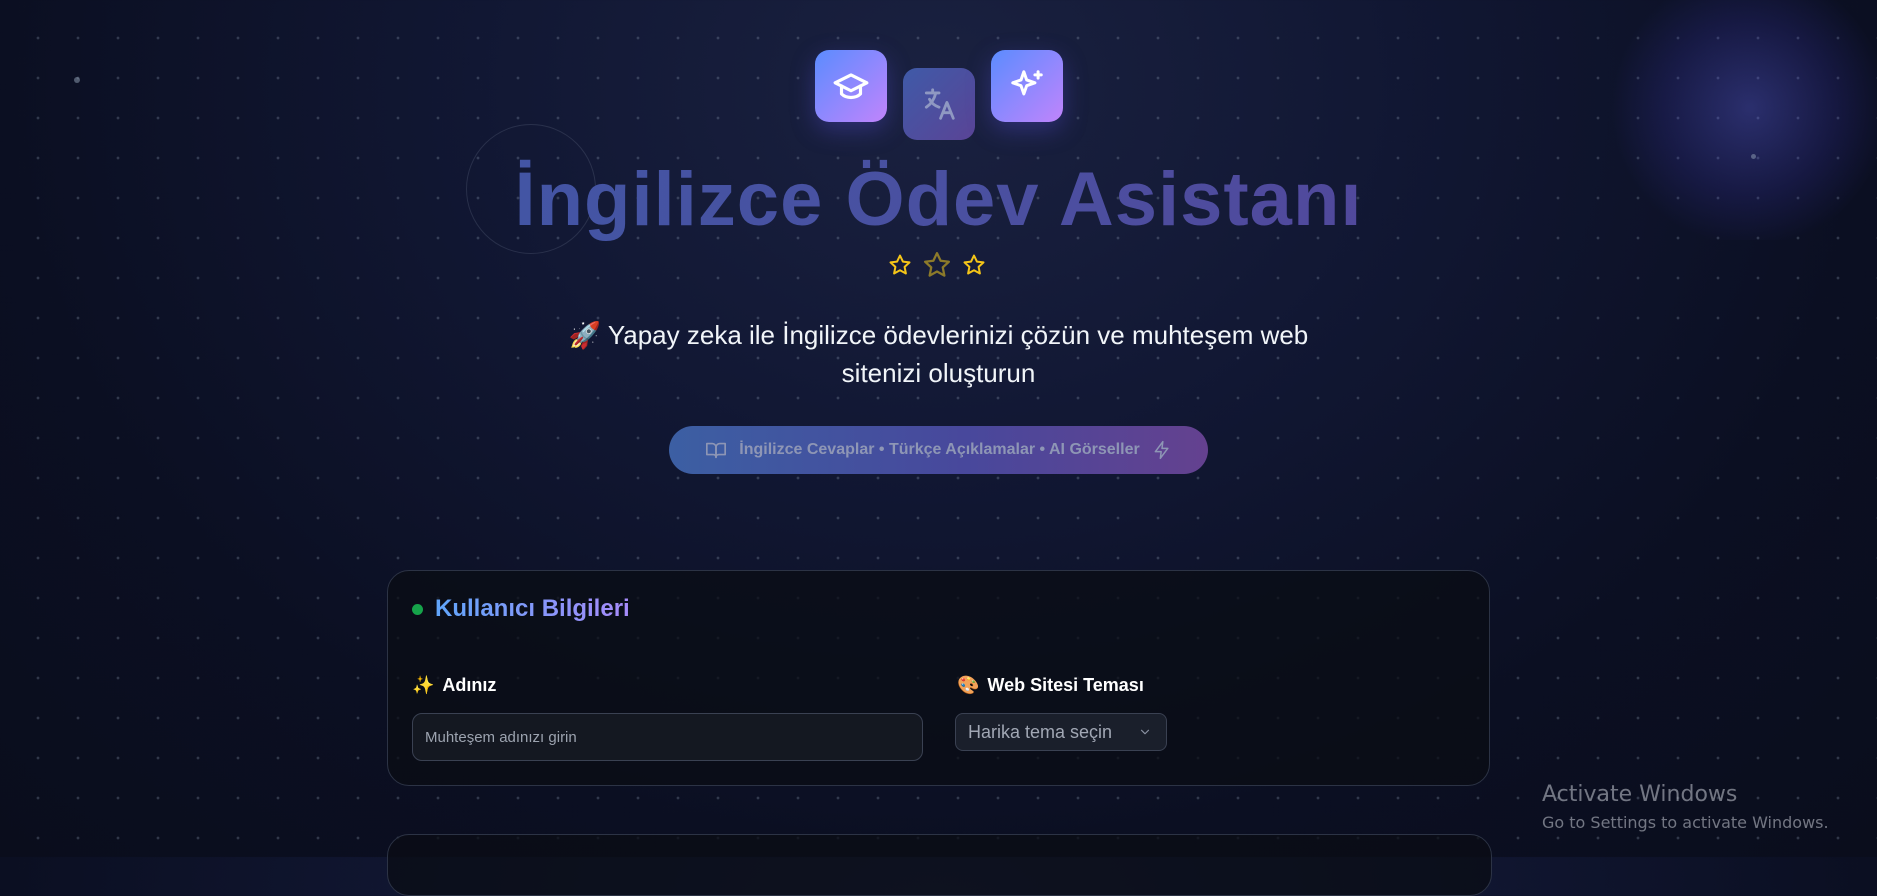 The image size is (1877, 896). What do you see at coordinates (423, 685) in the screenshot?
I see `sparkles-emoji: ✨` at bounding box center [423, 685].